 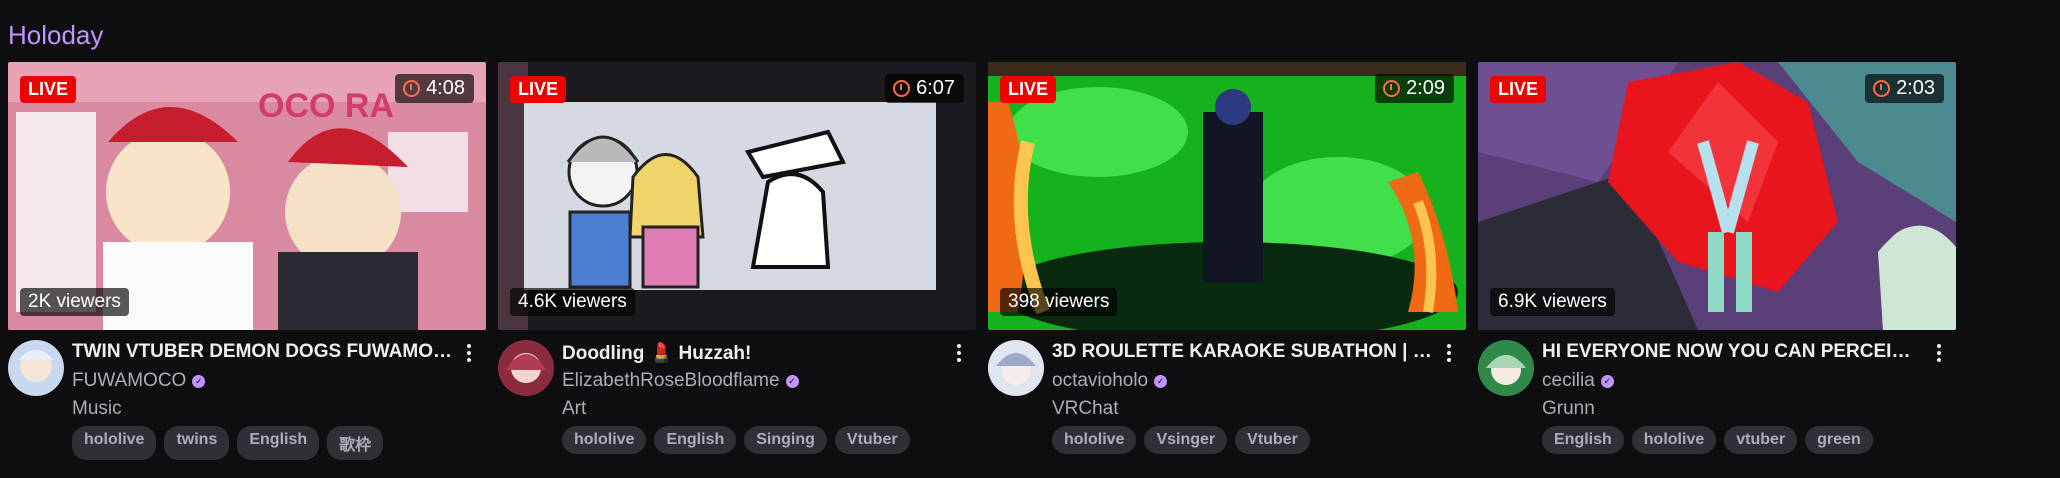 I want to click on channel-name: FUWAMOCO, so click(x=129, y=381).